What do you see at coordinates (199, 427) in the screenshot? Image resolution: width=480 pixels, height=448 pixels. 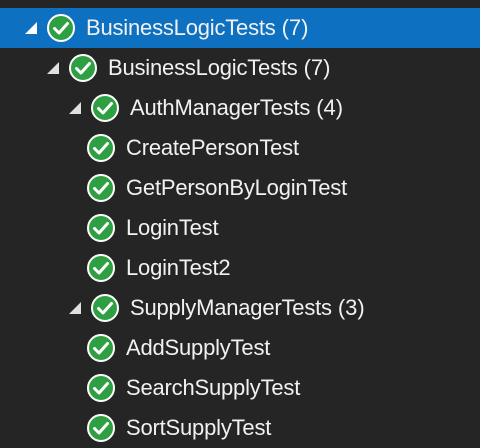 I see `test-name: SortSupplyTest` at bounding box center [199, 427].